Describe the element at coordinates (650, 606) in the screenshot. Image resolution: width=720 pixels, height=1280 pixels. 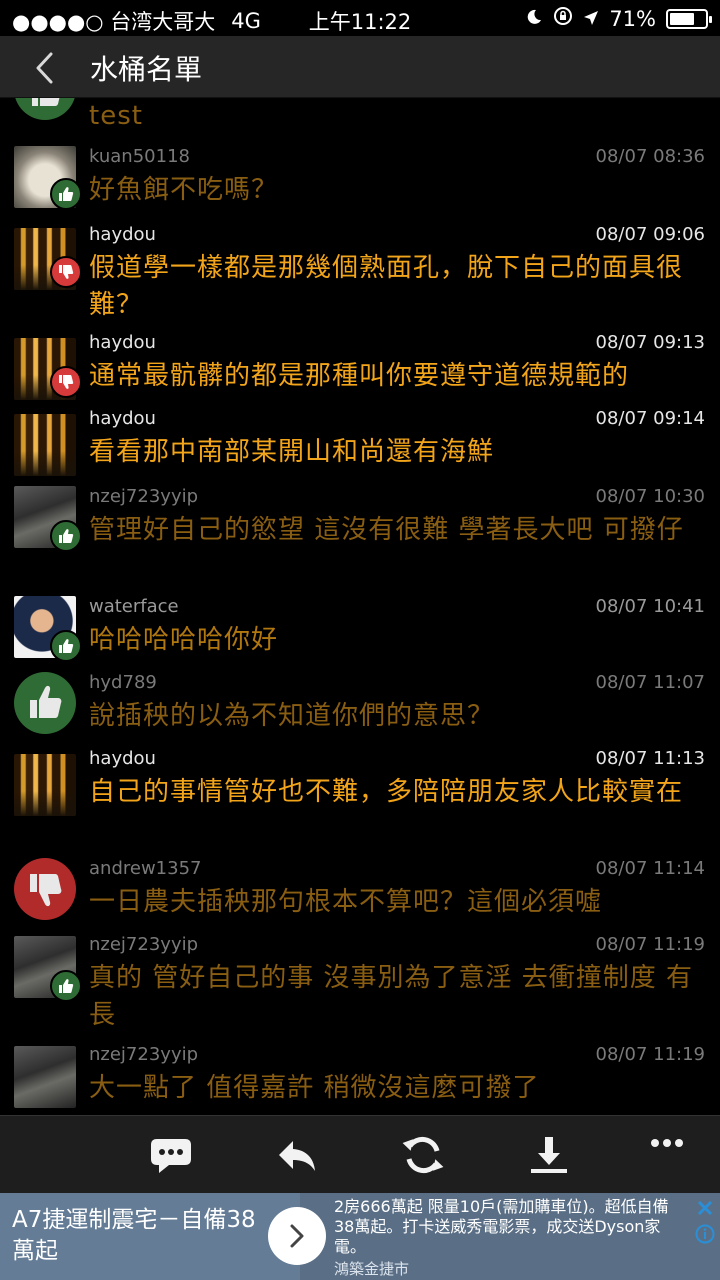
I see `comment-timestamp: 08/07 10:41` at that location.